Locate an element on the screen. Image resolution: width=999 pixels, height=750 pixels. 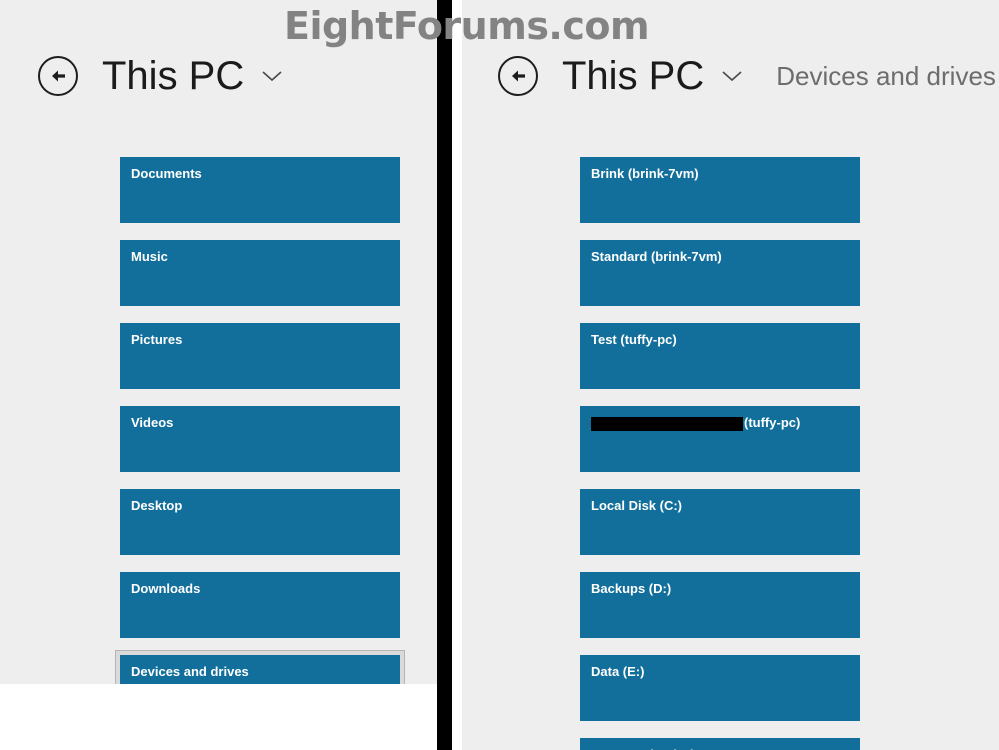
tile-label: Devices and drives is located at coordinates (190, 671).